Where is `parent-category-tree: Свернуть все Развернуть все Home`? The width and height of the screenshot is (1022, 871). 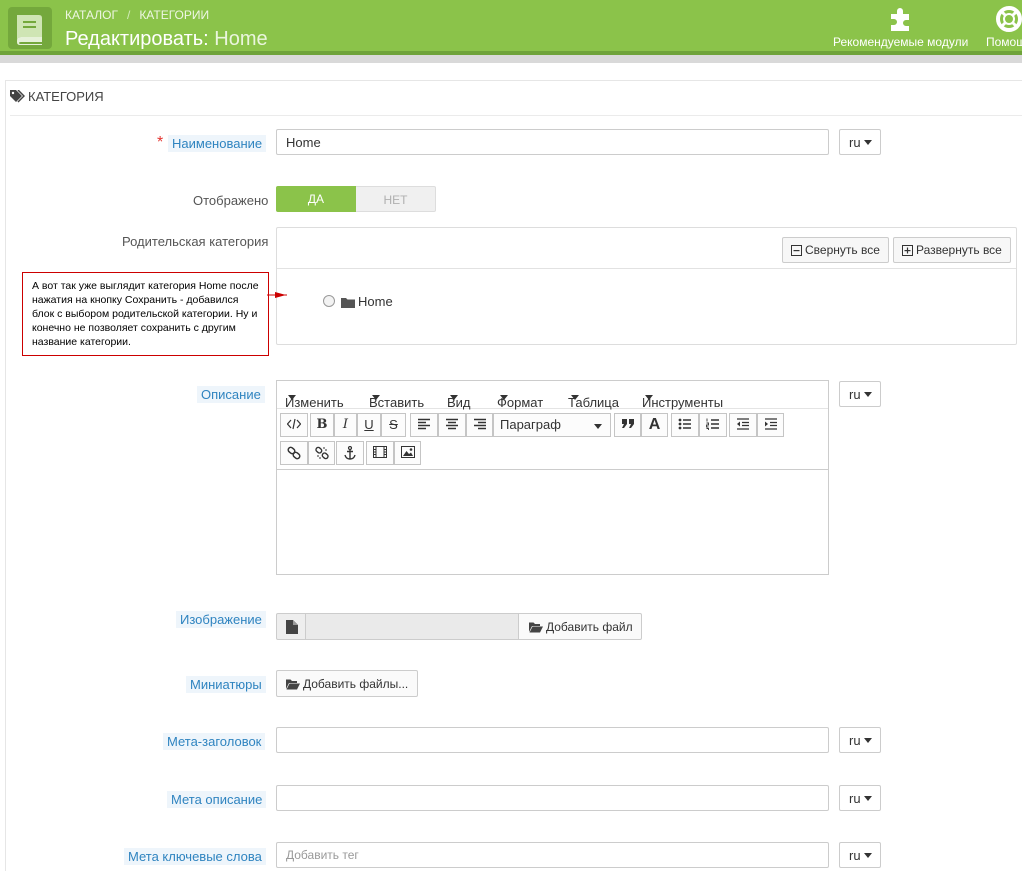
parent-category-tree: Свернуть все Развернуть все Home is located at coordinates (646, 286).